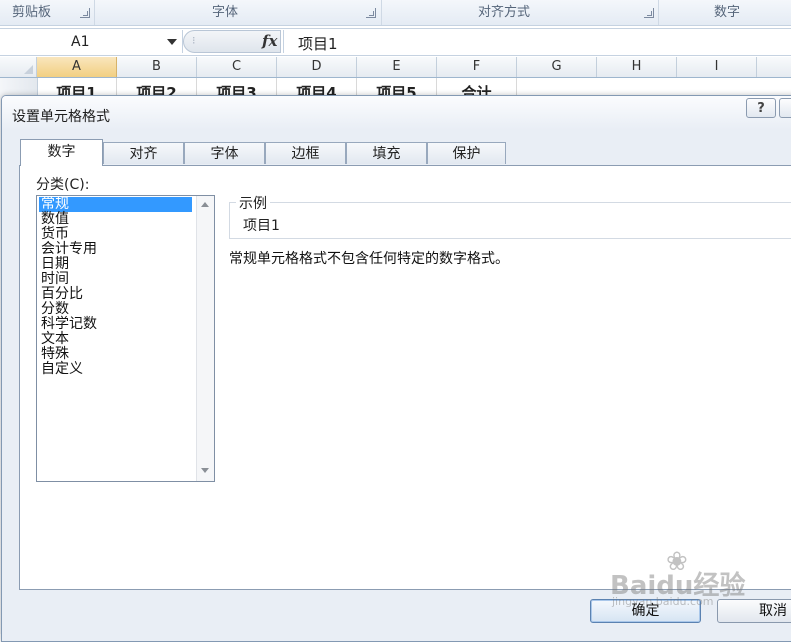 The image size is (791, 642). What do you see at coordinates (55, 339) in the screenshot?
I see `category-item-text: 文本` at bounding box center [55, 339].